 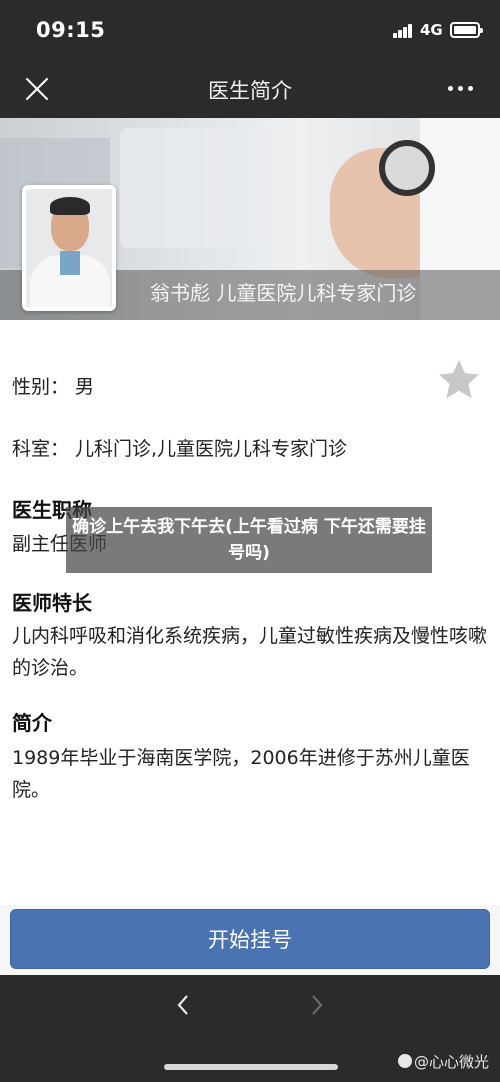 I want to click on more-icon, so click(x=462, y=89).